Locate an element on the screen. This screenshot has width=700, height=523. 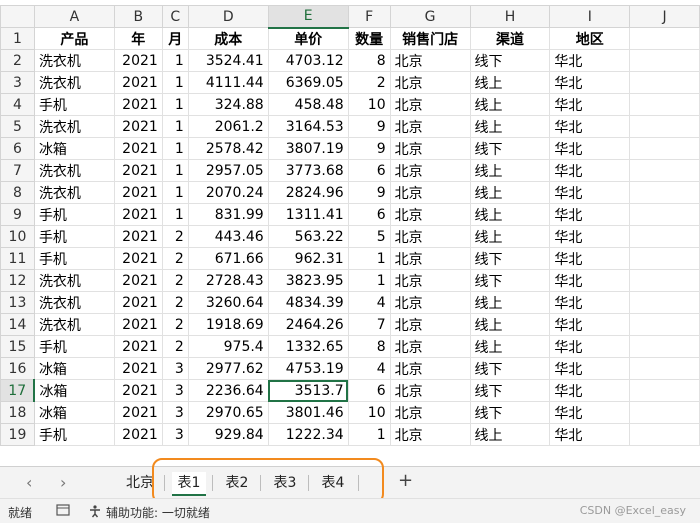
next-sheet-icon: › is located at coordinates (63, 482).